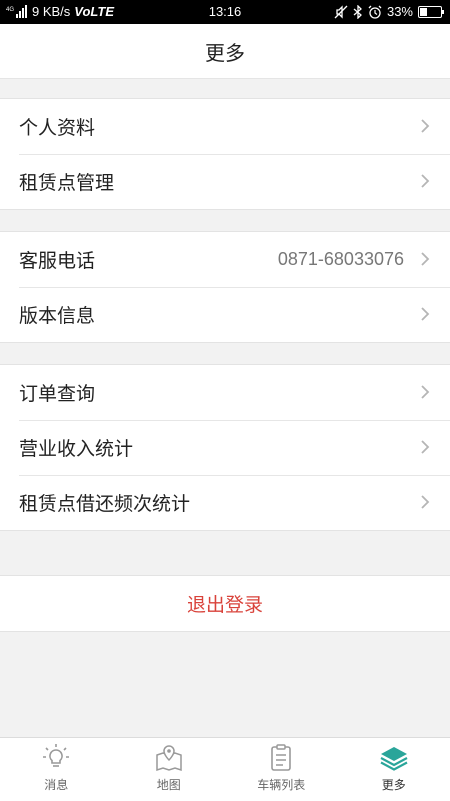 The width and height of the screenshot is (450, 801). I want to click on row-label: 营业收入统计, so click(76, 447).